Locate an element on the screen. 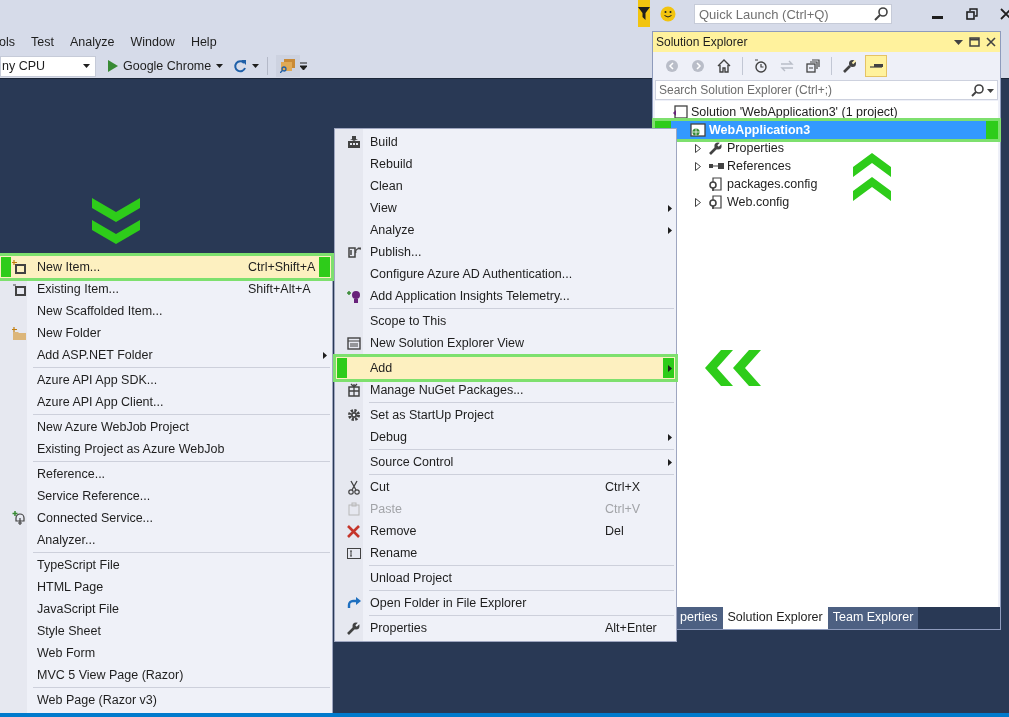 This screenshot has width=1009, height=717. menu-item: Style Sheet is located at coordinates (165, 631).